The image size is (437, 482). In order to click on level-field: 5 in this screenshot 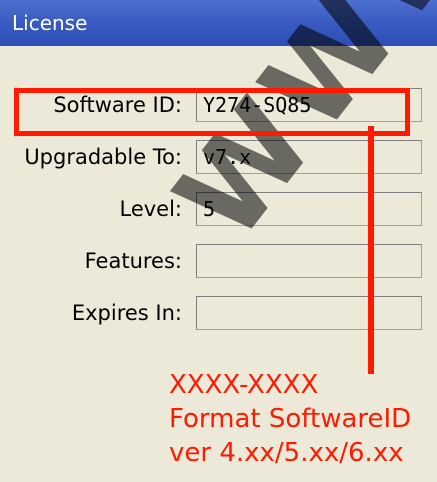, I will do `click(309, 209)`.